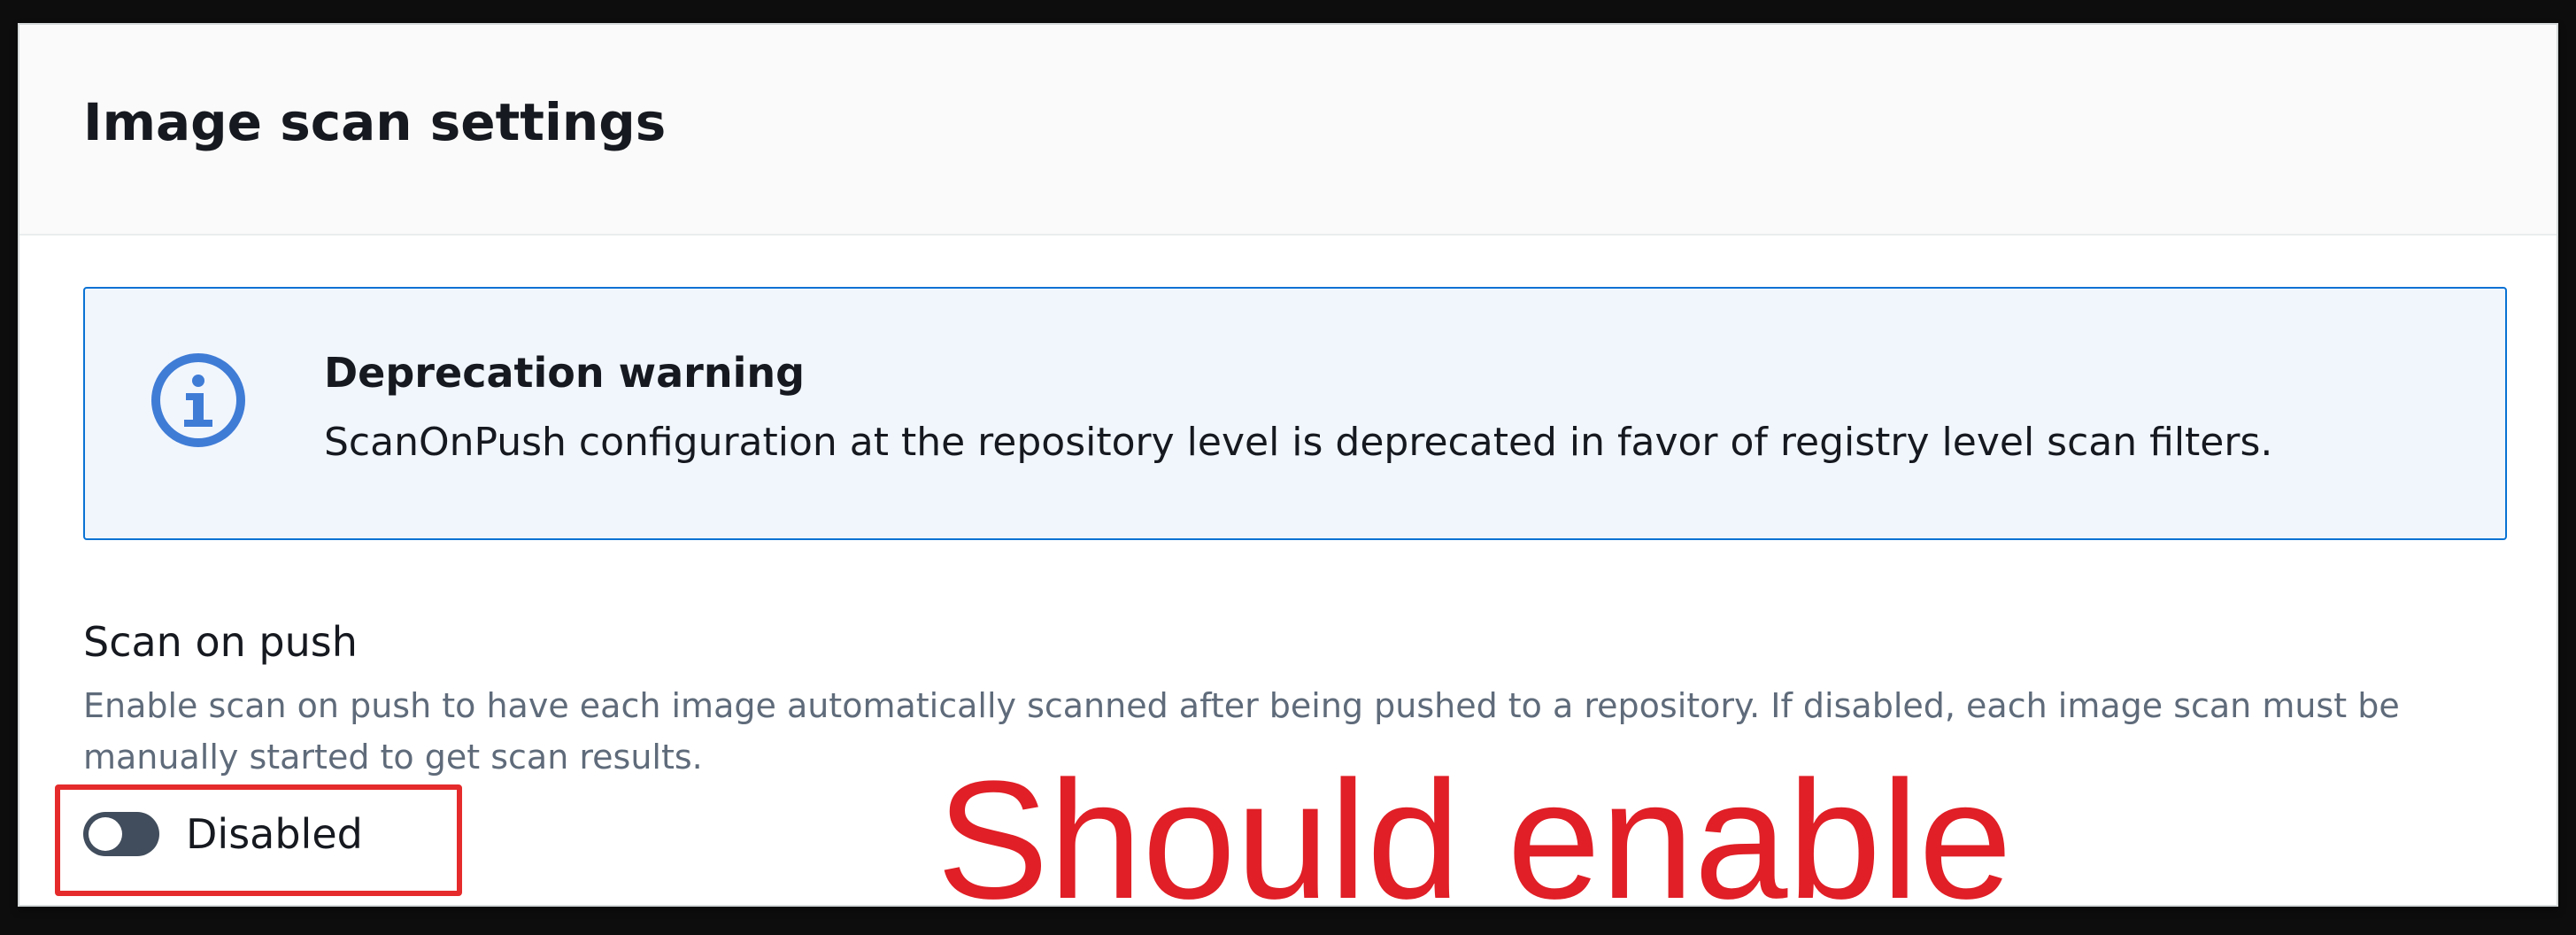  I want to click on scan-on-push-label: Scan on push, so click(220, 642).